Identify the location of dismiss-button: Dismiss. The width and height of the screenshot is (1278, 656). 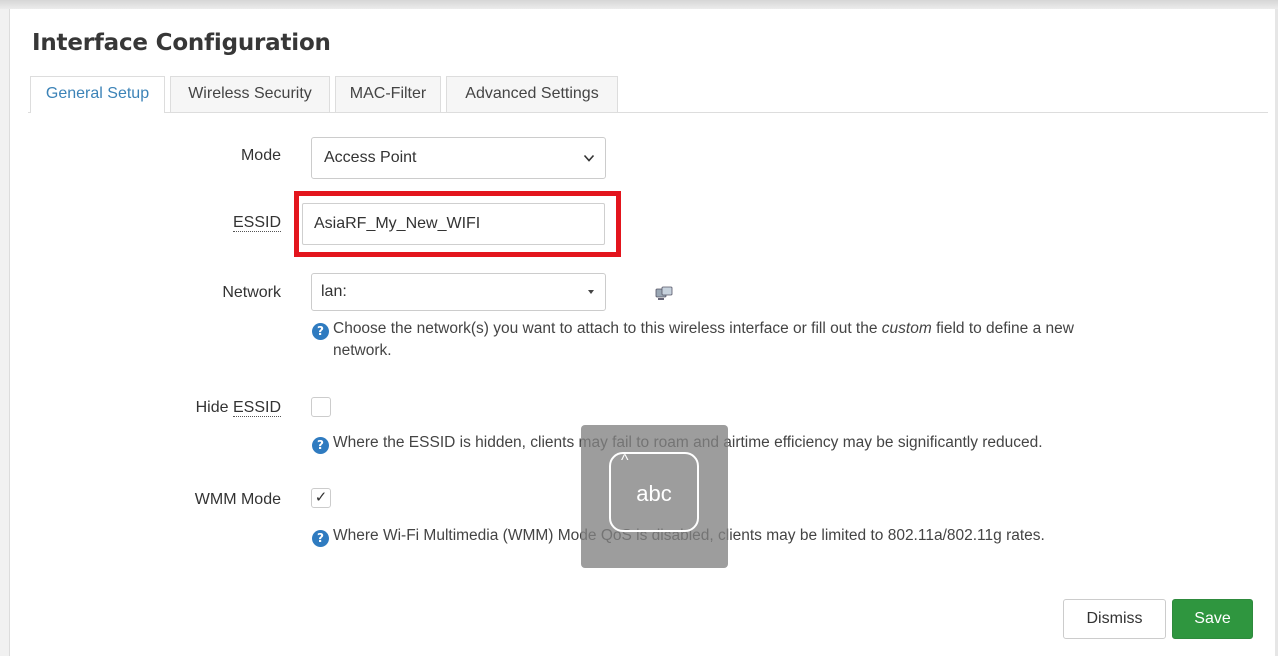
(1114, 619).